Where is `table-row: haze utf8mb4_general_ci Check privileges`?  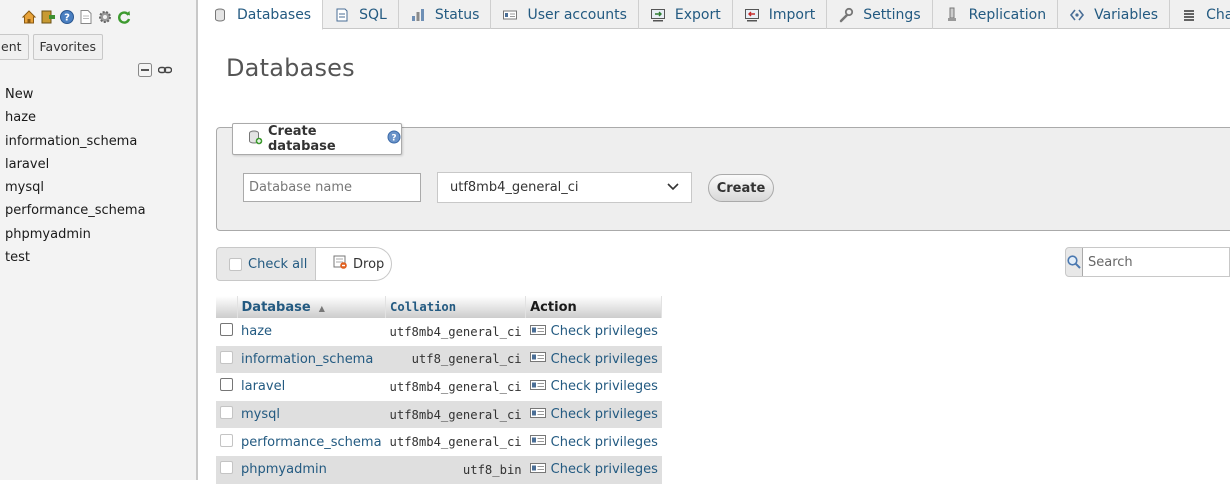
table-row: haze utf8mb4_general_ci Check privileges is located at coordinates (439, 332).